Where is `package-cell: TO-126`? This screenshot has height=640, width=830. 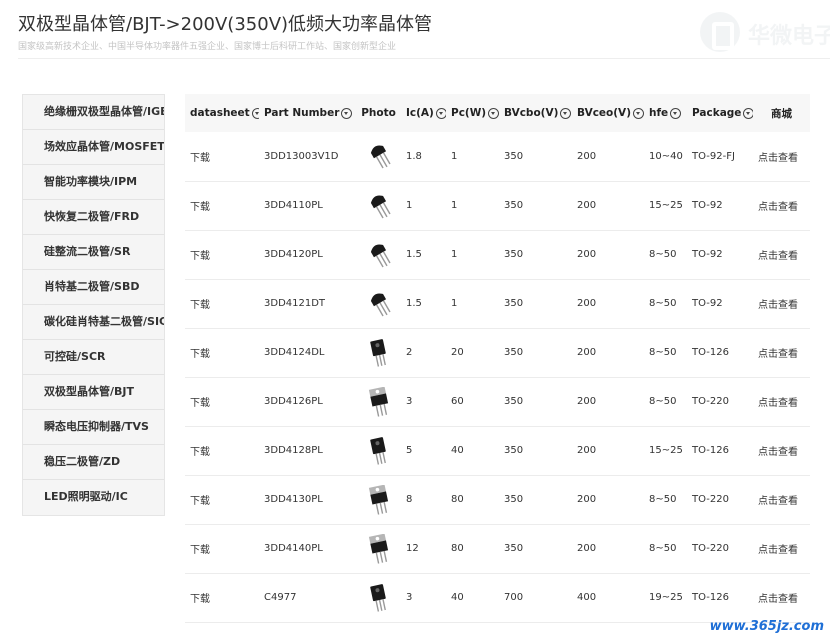 package-cell: TO-126 is located at coordinates (710, 597).